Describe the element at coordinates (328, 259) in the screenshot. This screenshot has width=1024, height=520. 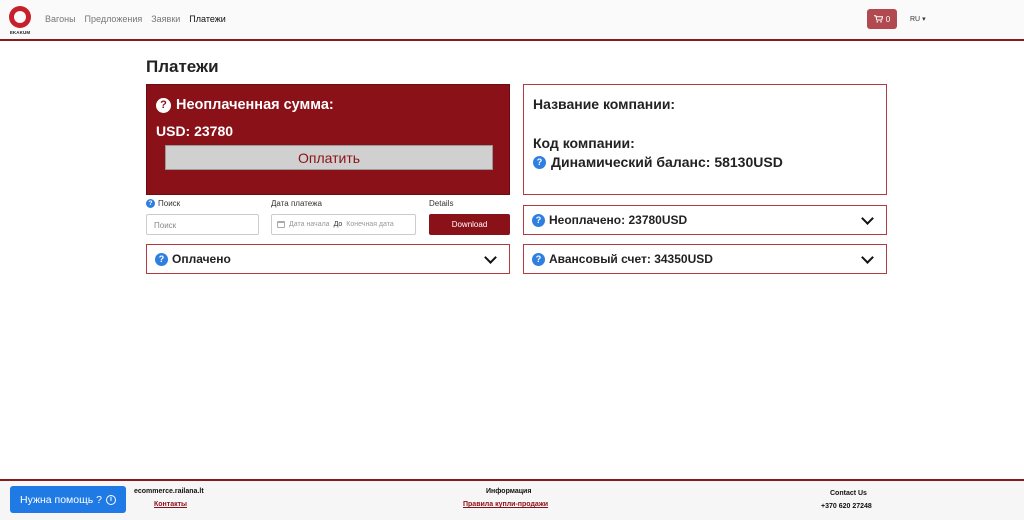
I see `accordion-paid: ? Оплачено` at that location.